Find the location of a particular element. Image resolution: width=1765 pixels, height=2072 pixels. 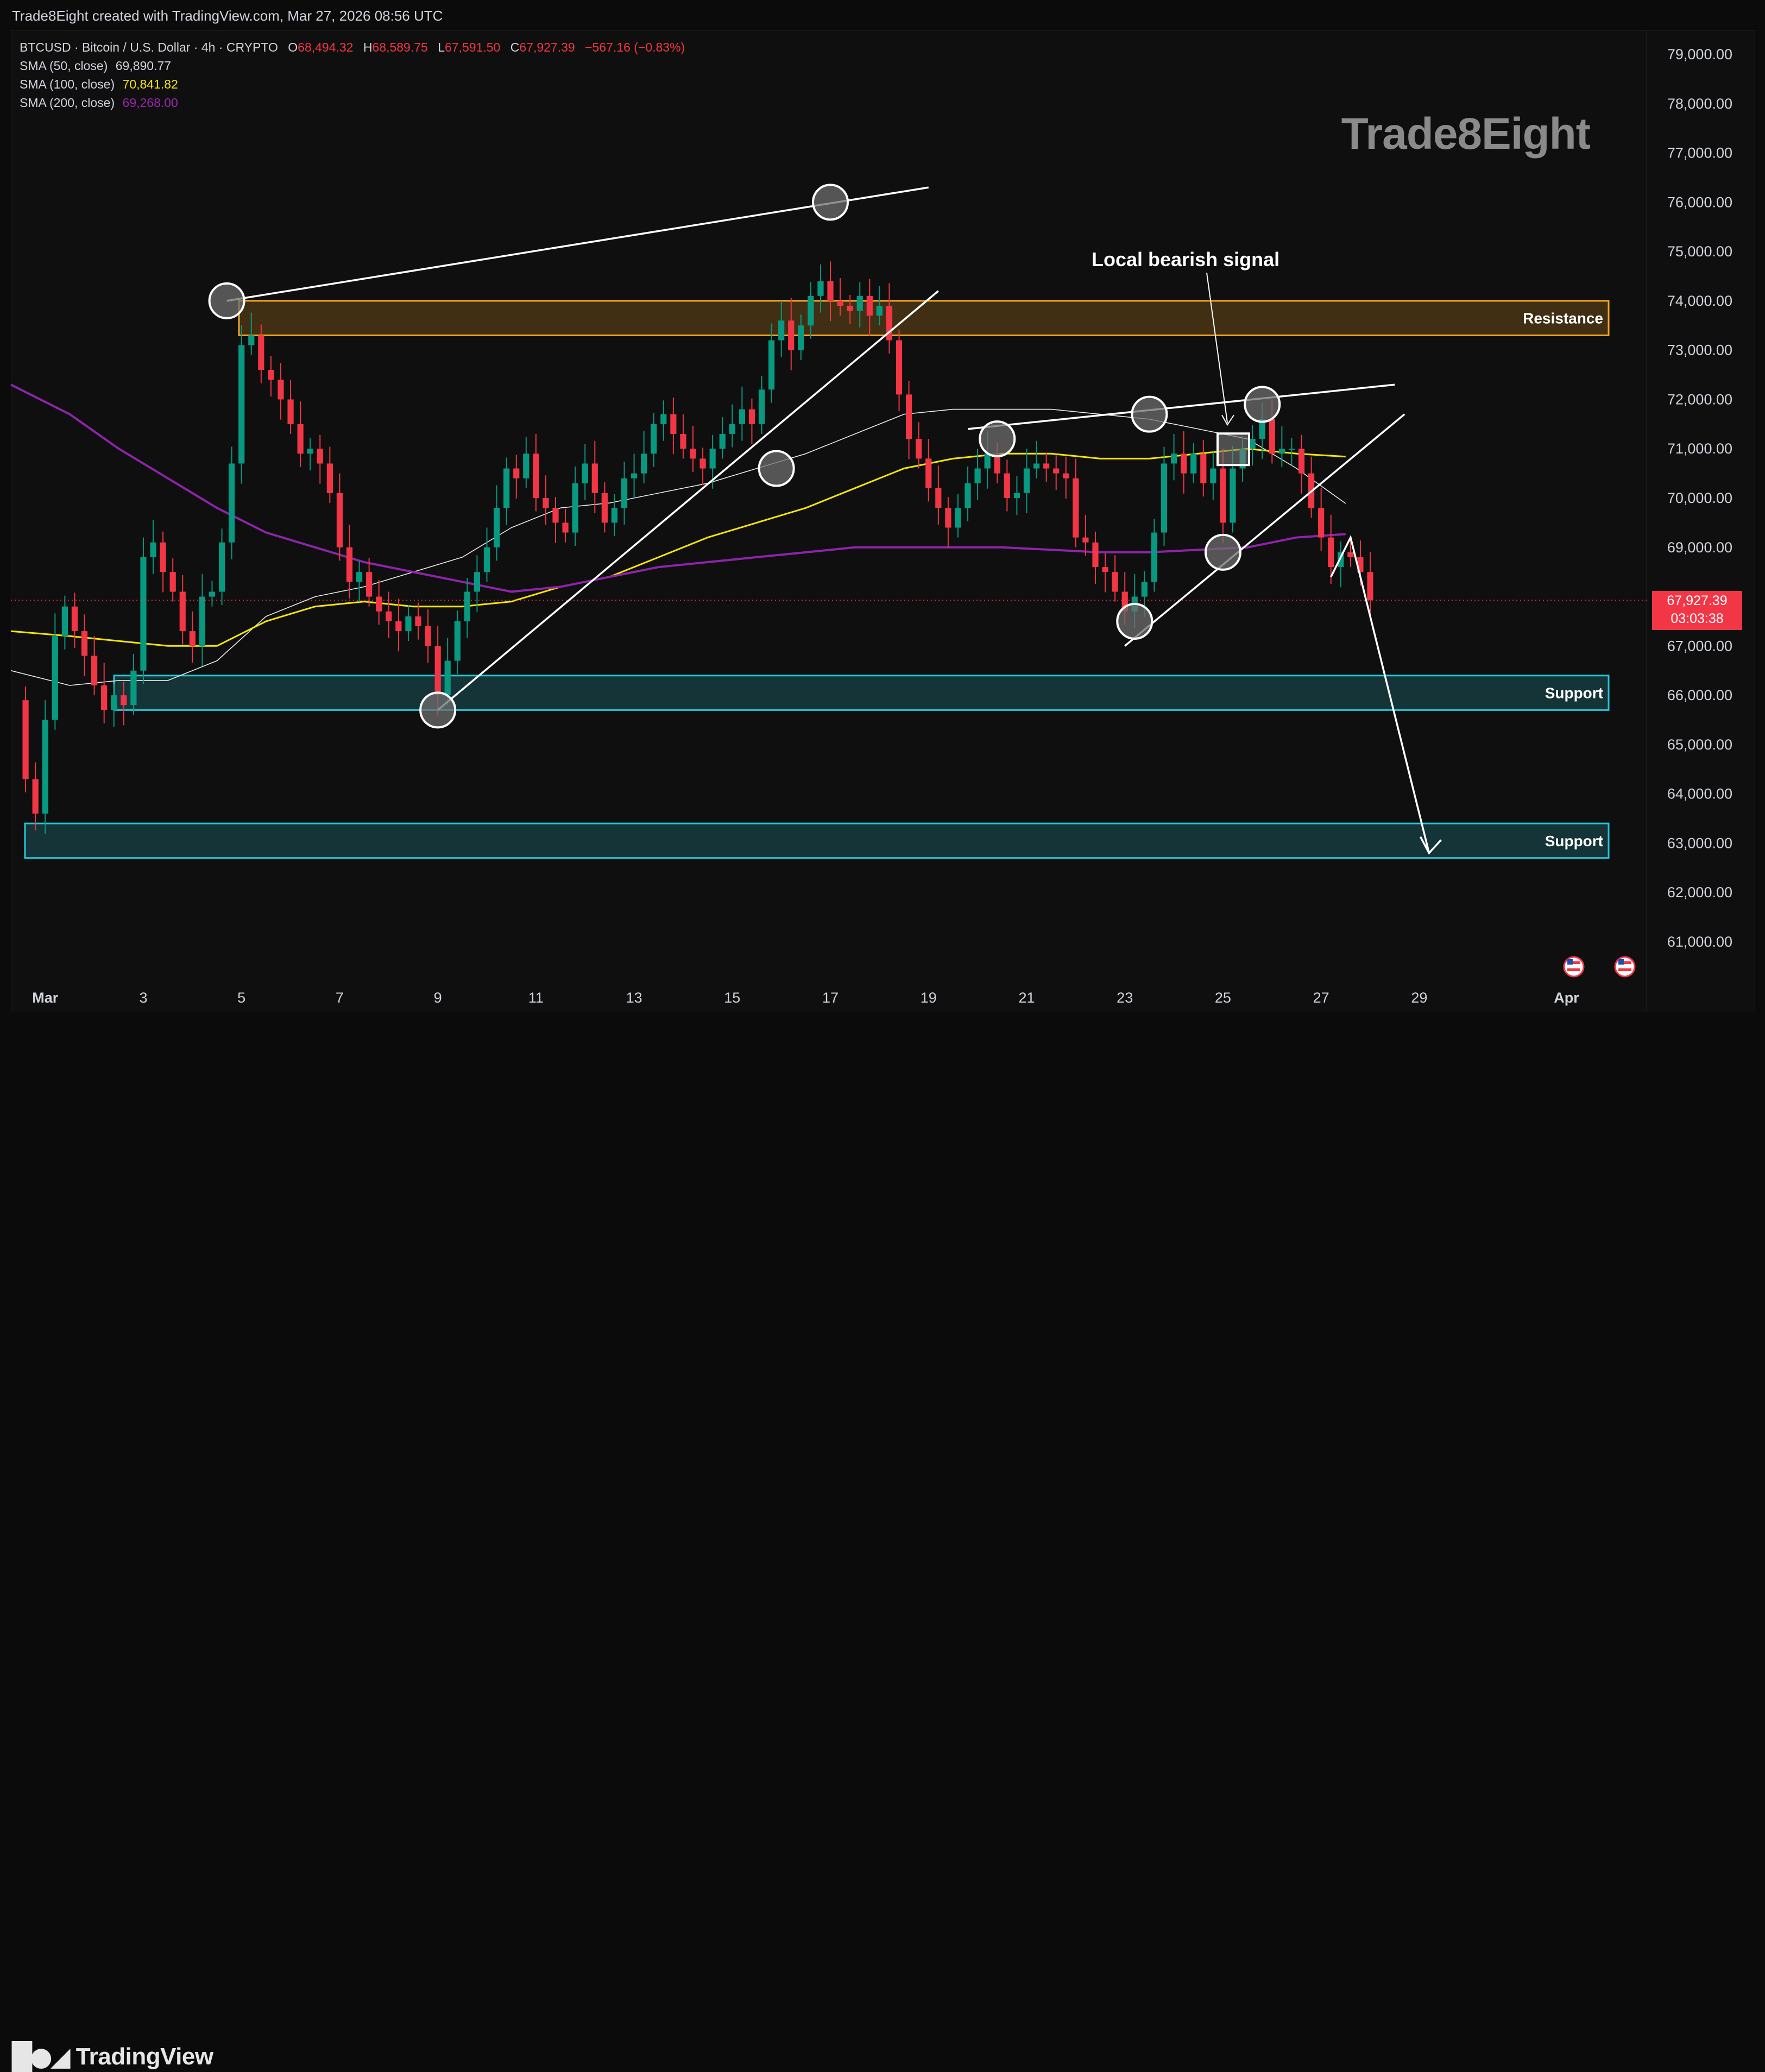

sma100-row: SMA (100, close) 70,841.82 is located at coordinates (353, 84).